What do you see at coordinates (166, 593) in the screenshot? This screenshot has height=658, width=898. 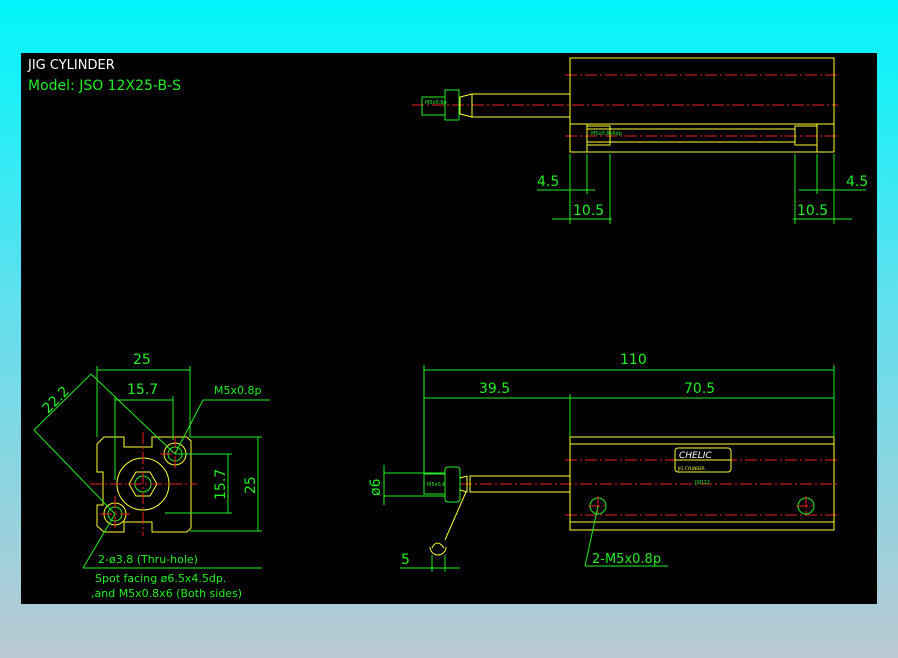 I see `hole-note-3: ,and M5x0.8x6 (Both sides)` at bounding box center [166, 593].